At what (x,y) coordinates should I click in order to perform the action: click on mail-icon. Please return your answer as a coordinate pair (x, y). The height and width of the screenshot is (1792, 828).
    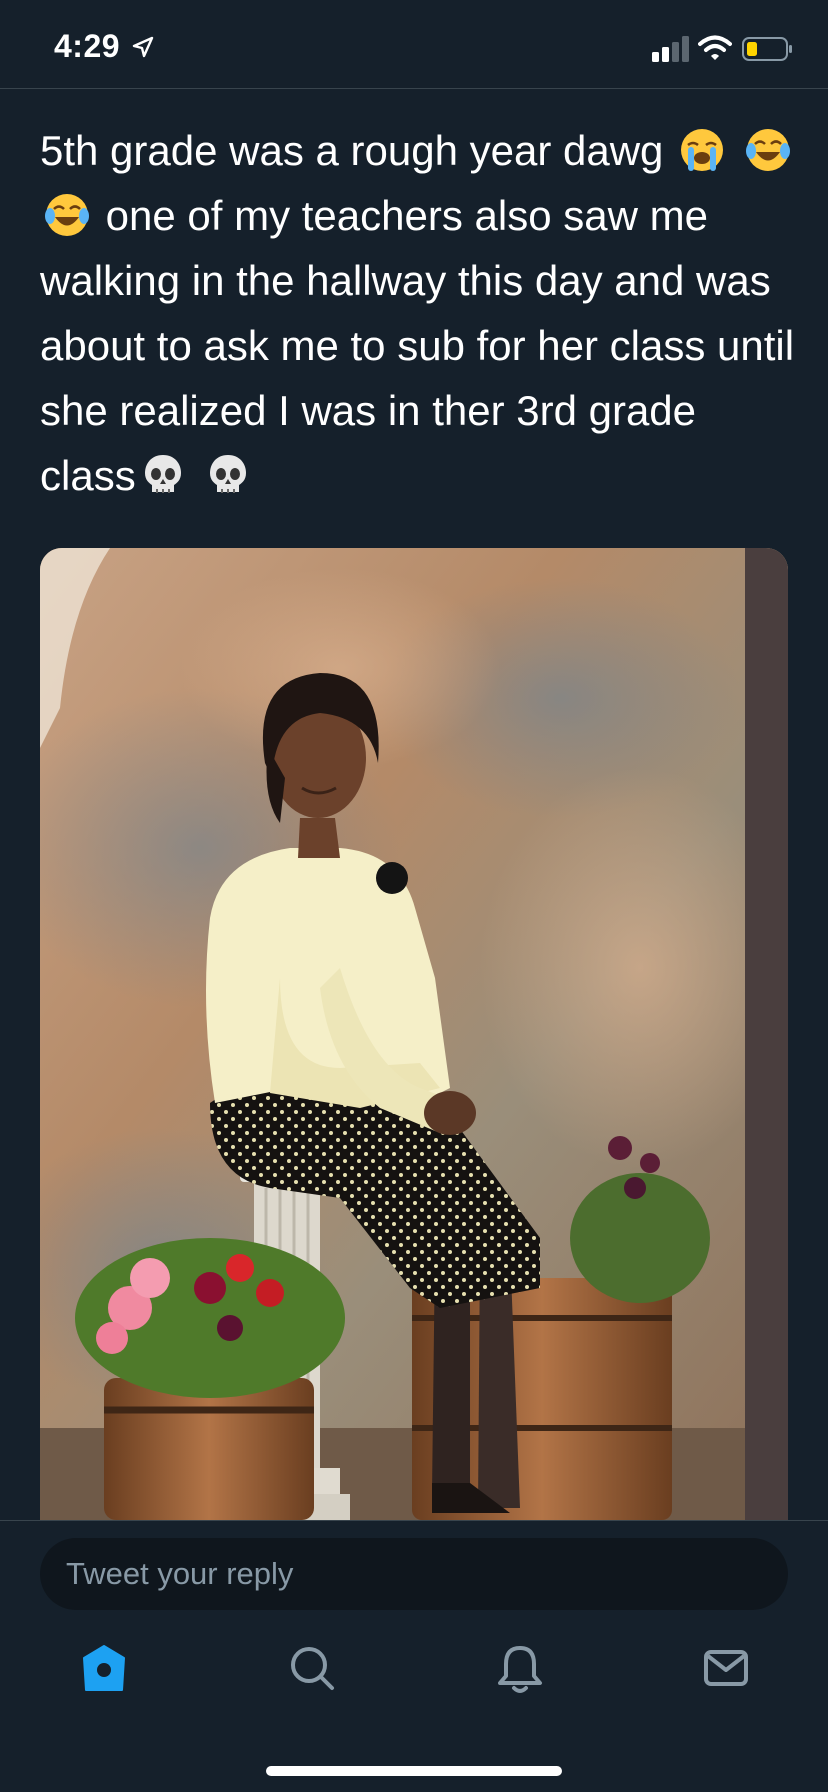
    Looking at the image, I should click on (726, 1668).